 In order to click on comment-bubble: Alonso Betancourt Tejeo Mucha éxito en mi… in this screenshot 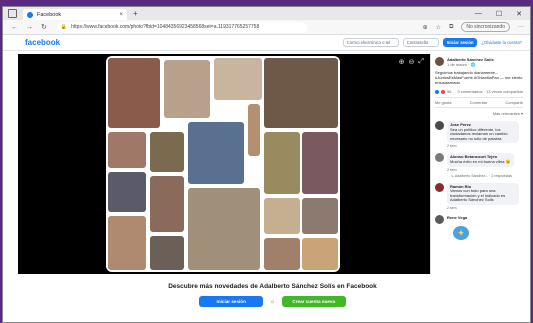, I will do `click(480, 160)`.